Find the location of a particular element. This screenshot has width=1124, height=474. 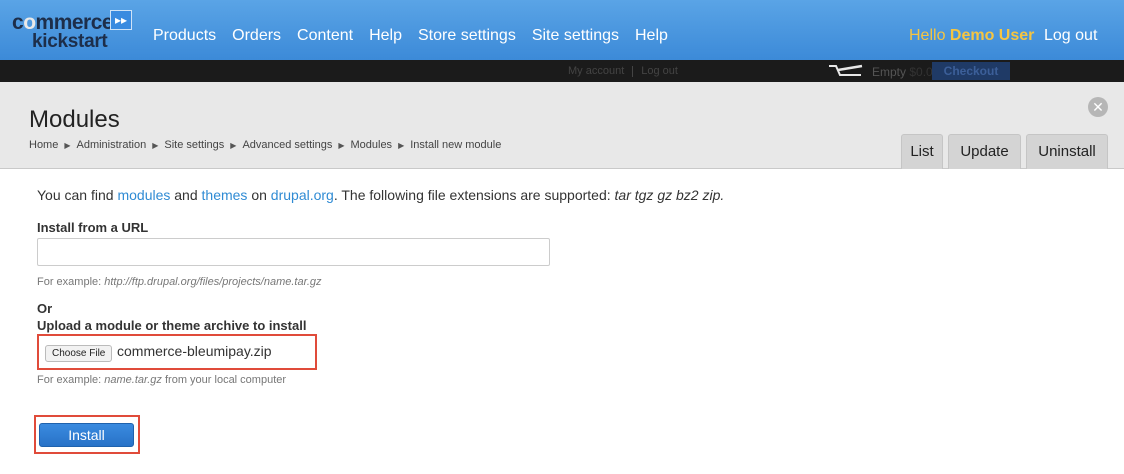

install-url-input is located at coordinates (293, 252).